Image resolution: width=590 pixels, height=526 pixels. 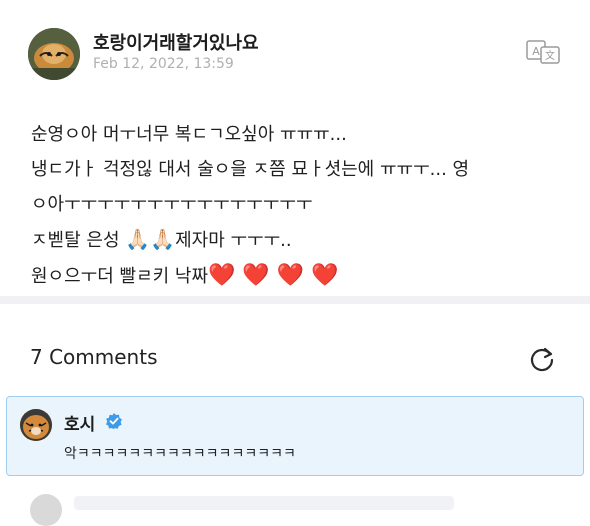 I want to click on author-avatar, so click(x=54, y=54).